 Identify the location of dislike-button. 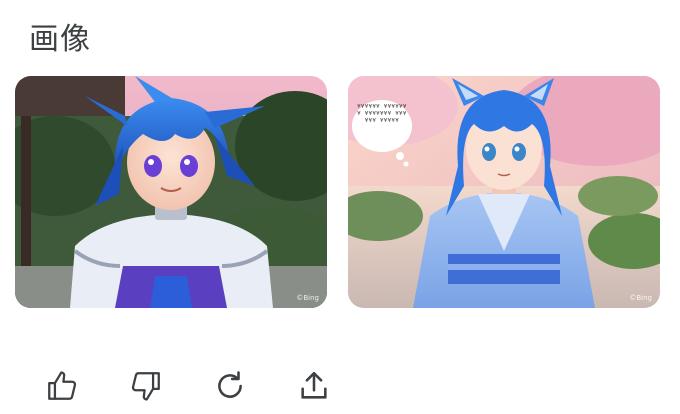
(146, 386).